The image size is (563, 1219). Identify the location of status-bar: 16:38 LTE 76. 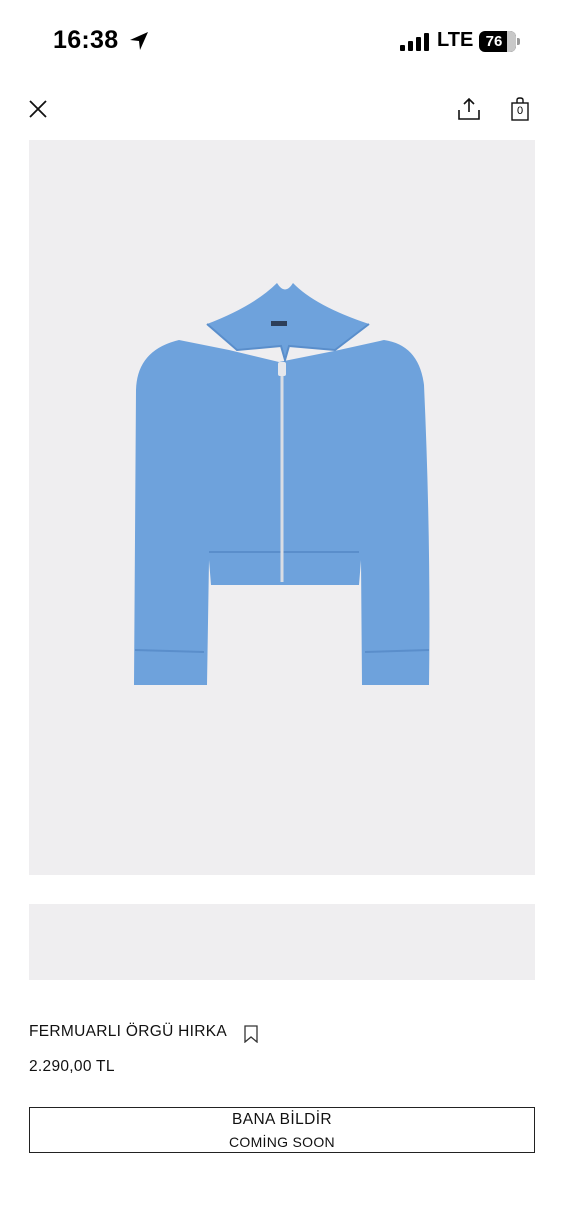
(281, 42).